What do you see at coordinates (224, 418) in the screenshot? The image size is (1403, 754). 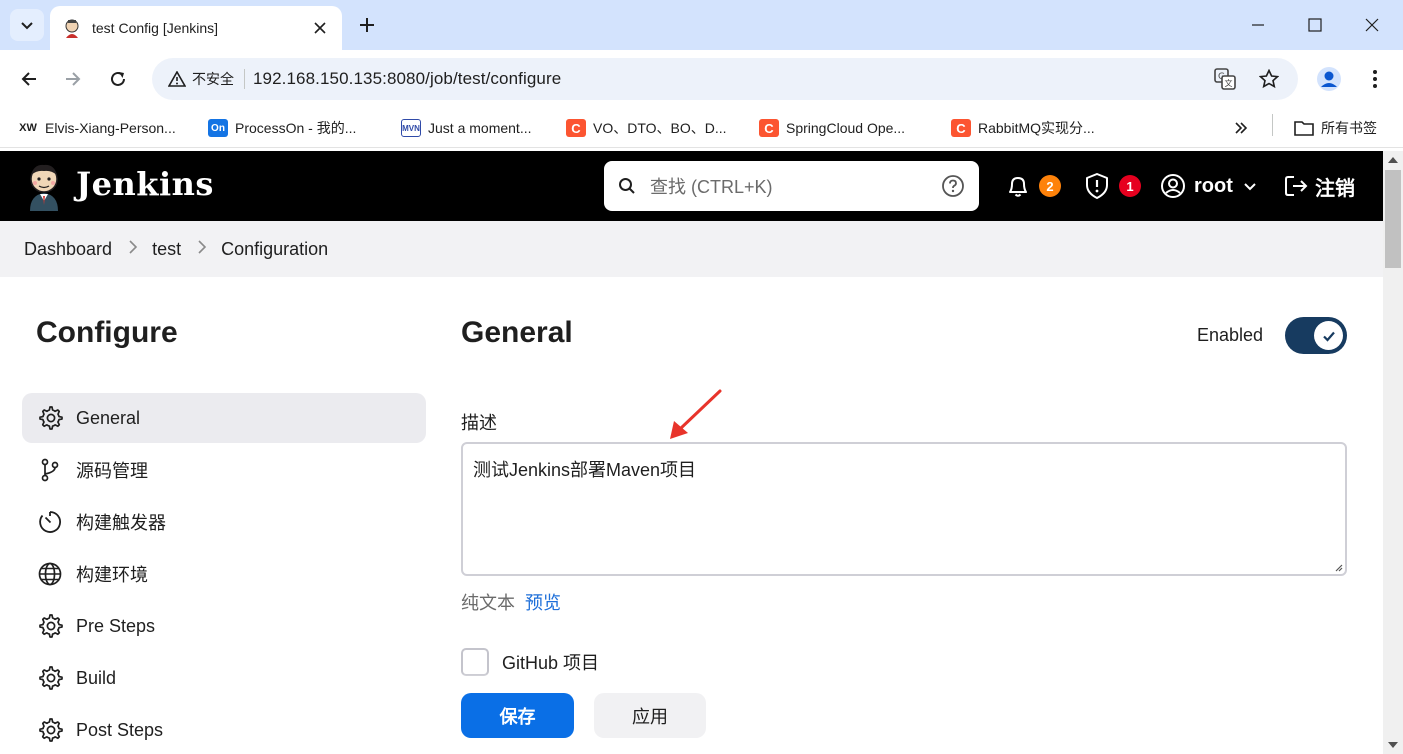 I see `sidebar-item-general: General` at bounding box center [224, 418].